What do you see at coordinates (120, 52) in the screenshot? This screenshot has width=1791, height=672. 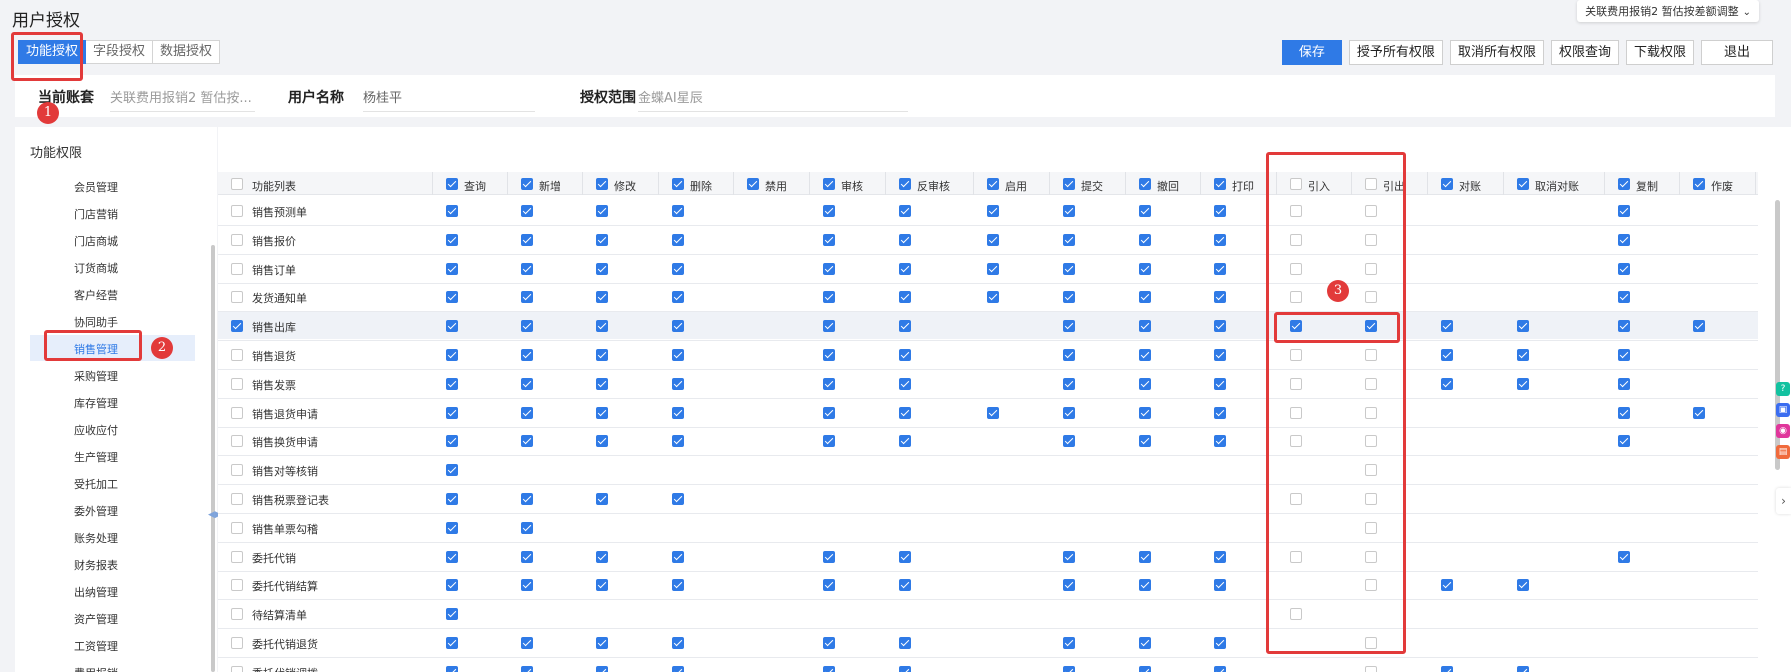 I see `tab-field-auth: 字段授权` at bounding box center [120, 52].